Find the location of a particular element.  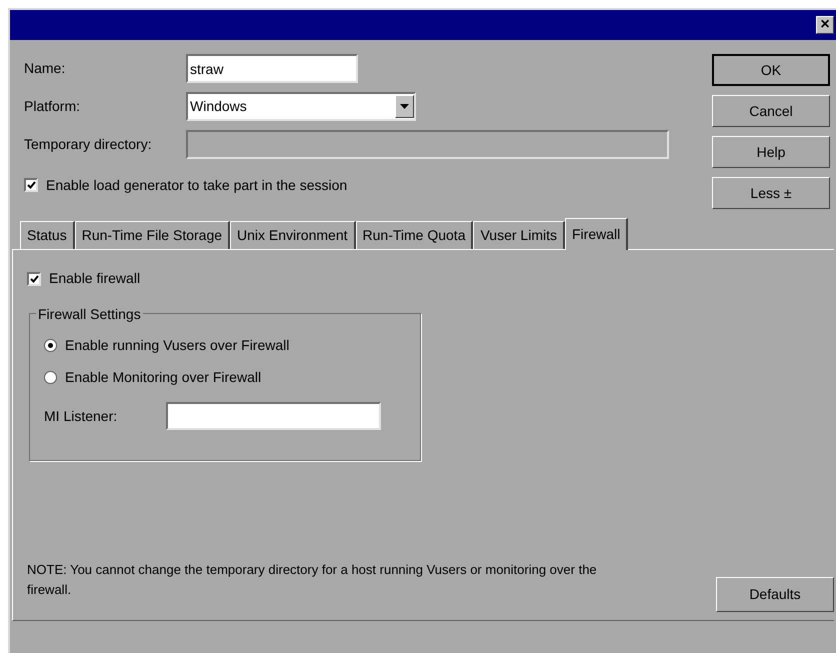

platform-dropdown: Windows is located at coordinates (301, 106).